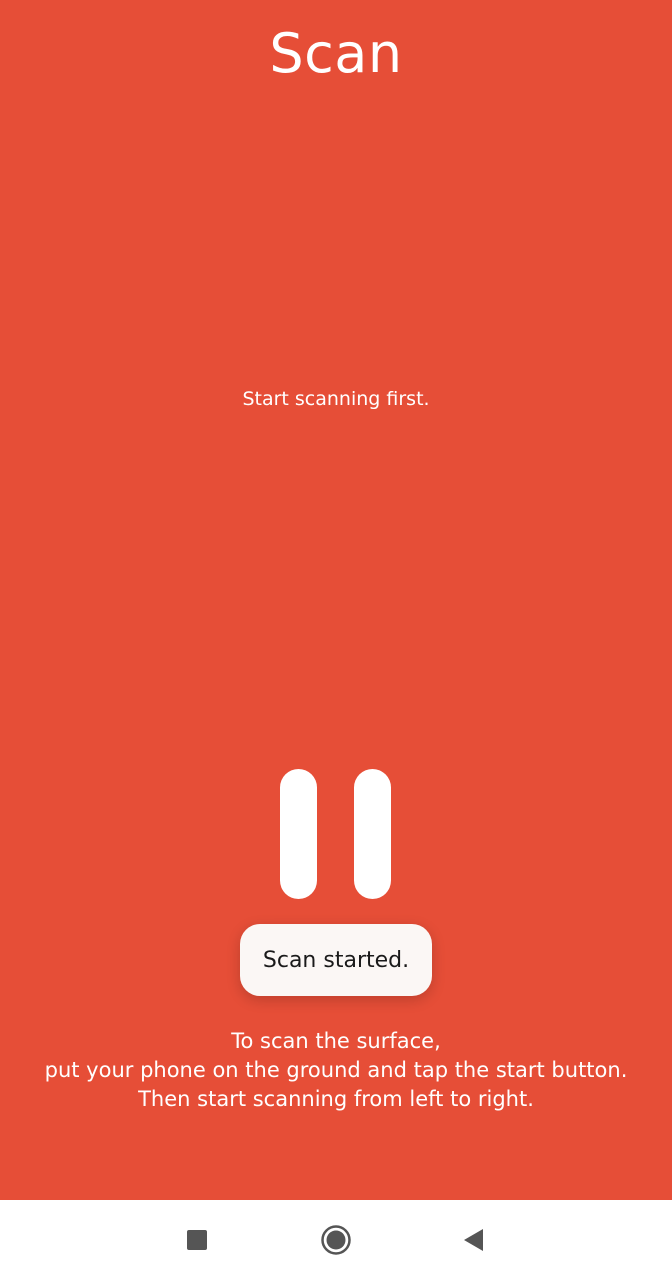 The width and height of the screenshot is (672, 1280). Describe the element at coordinates (336, 834) in the screenshot. I see `pause-button` at that location.